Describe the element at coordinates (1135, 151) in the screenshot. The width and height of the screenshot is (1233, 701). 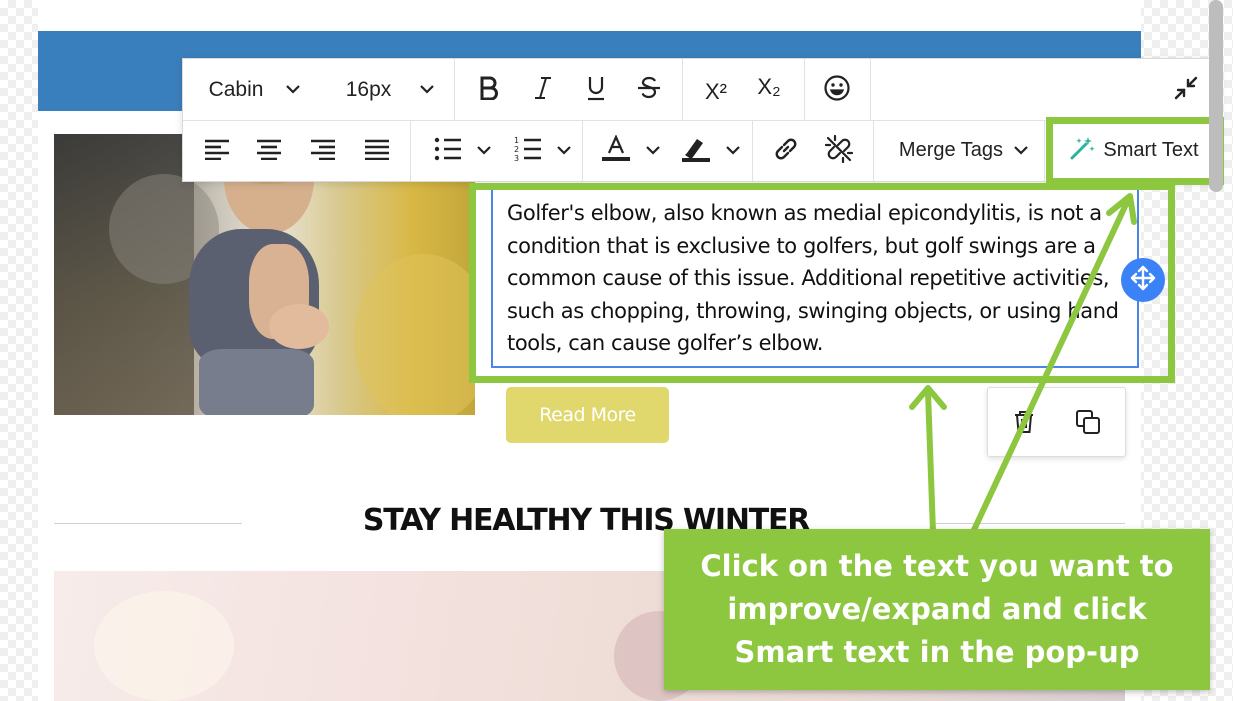
I see `smart-text-highlight` at that location.